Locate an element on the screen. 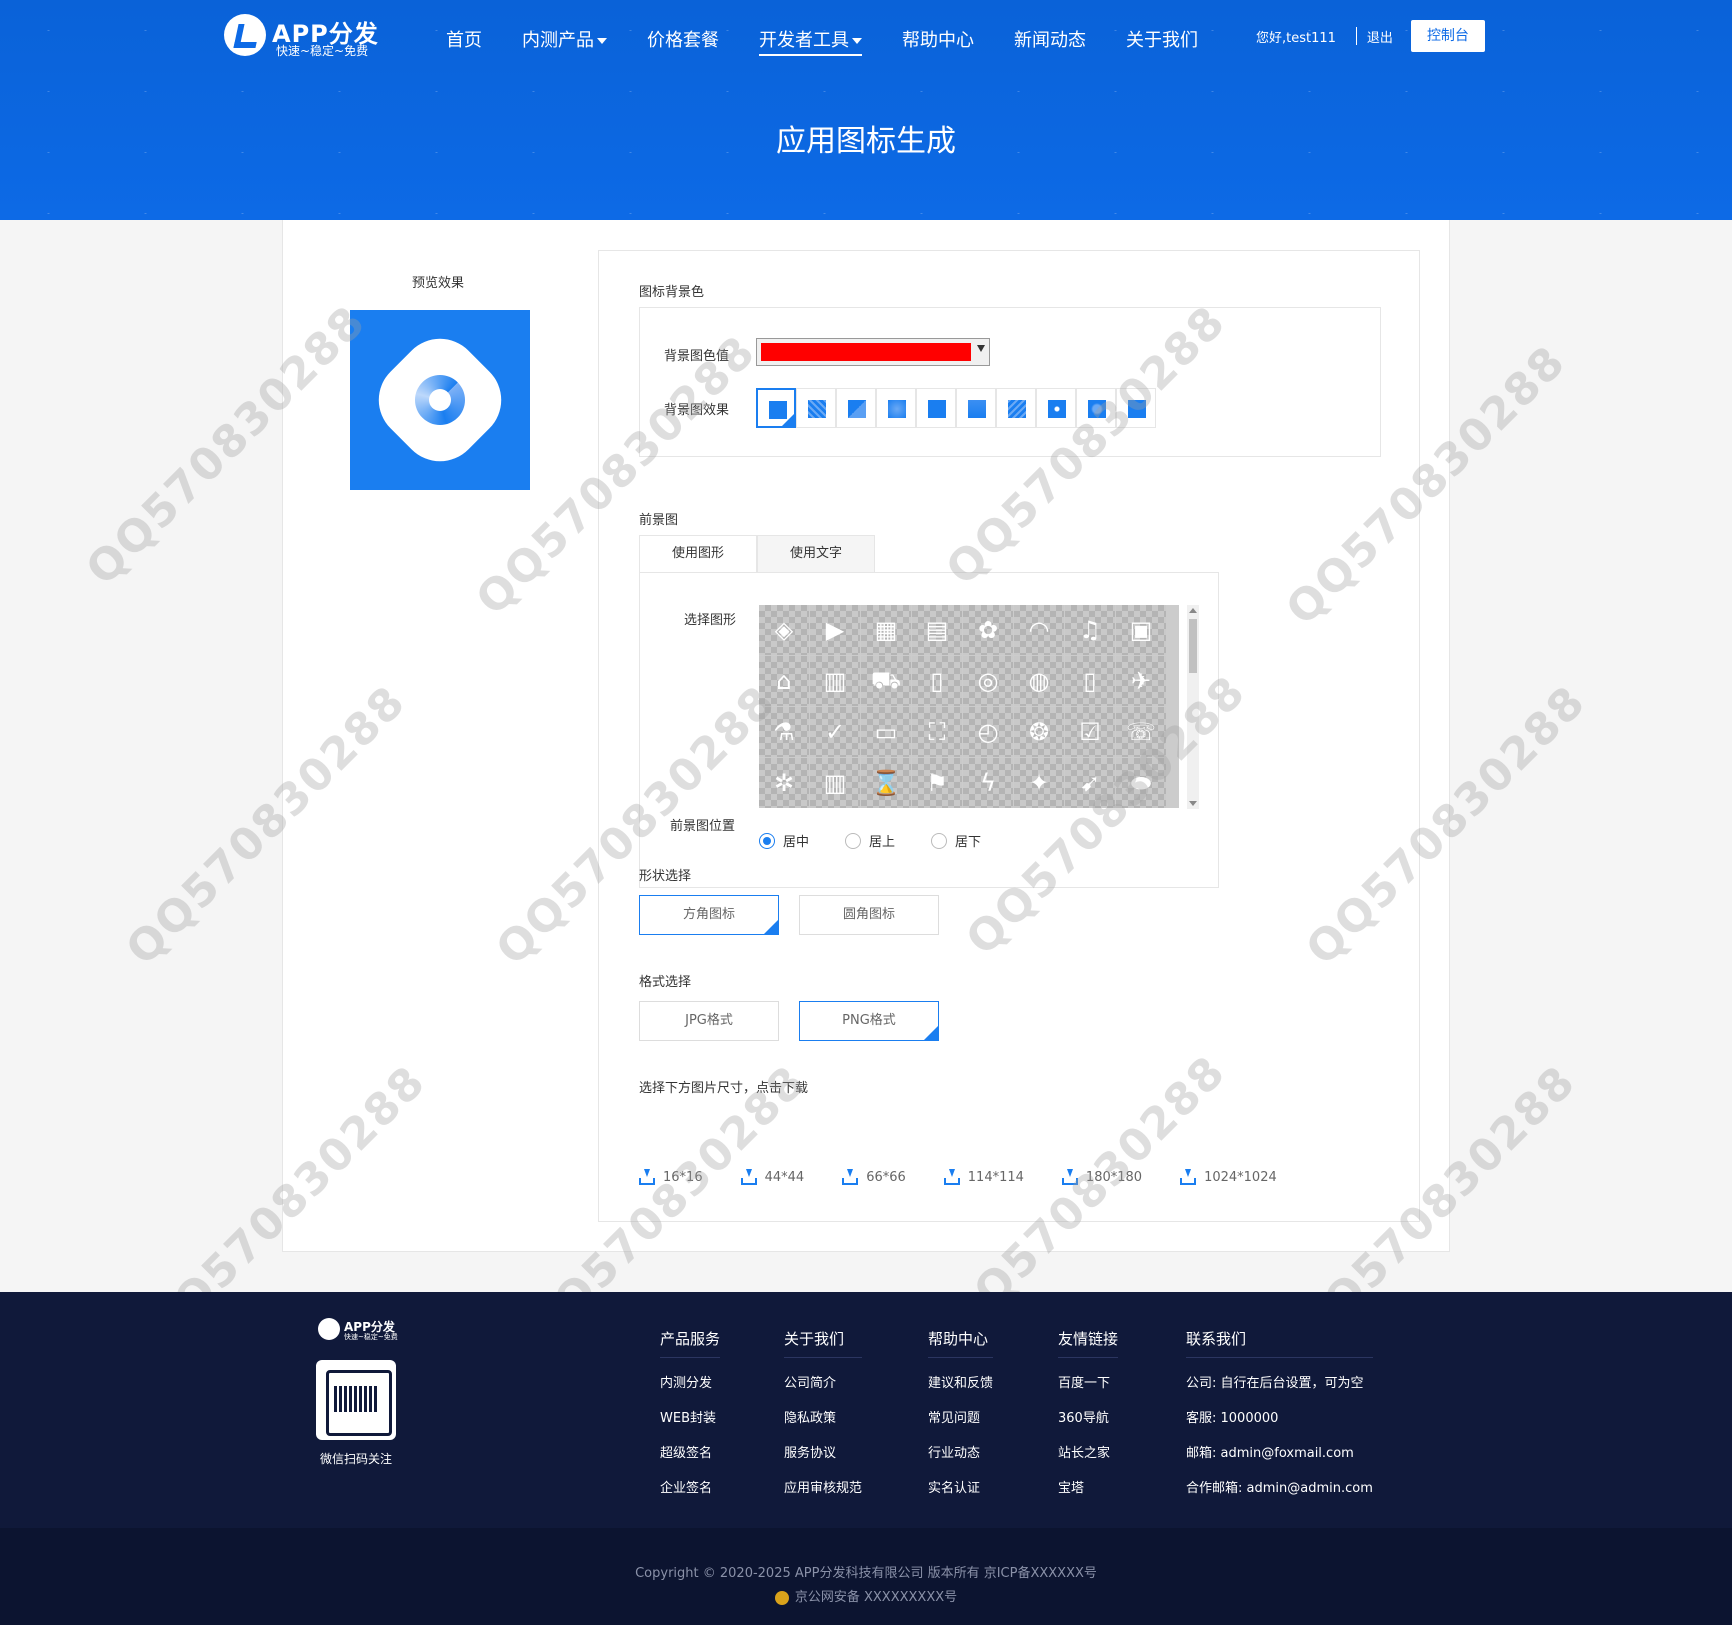 The height and width of the screenshot is (1625, 1732). footer-link: 站长之家 is located at coordinates (1088, 1459).